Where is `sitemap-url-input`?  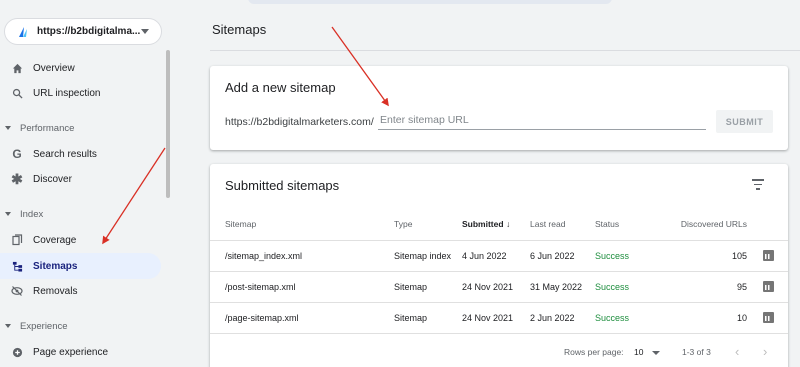 sitemap-url-input is located at coordinates (542, 120).